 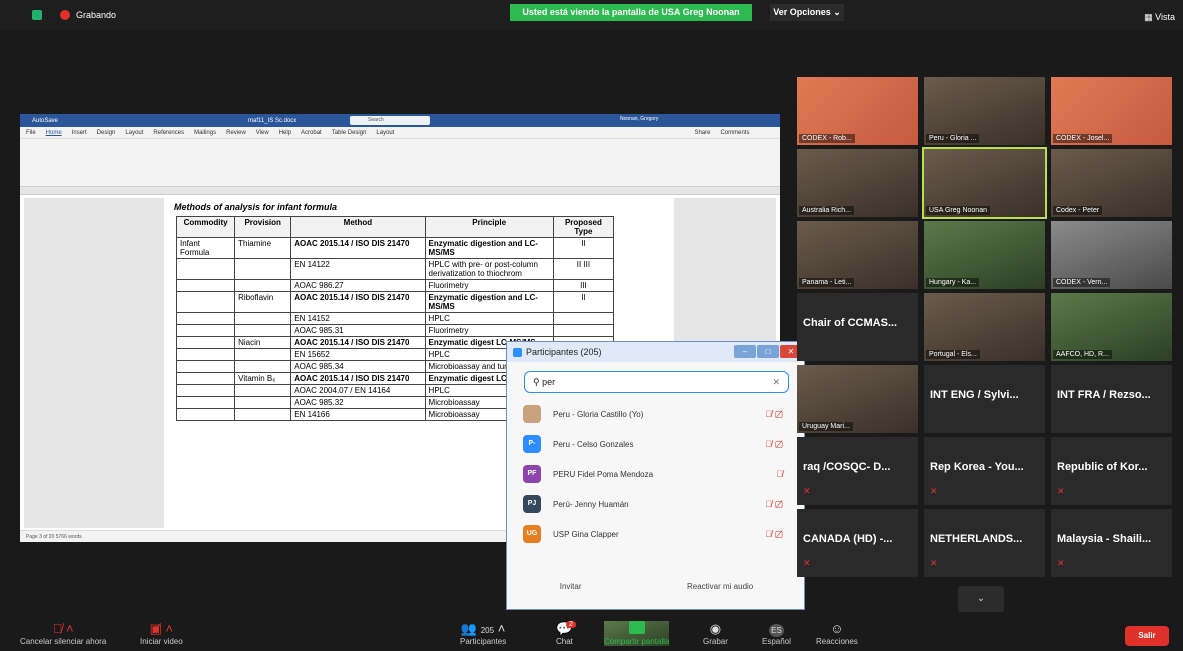 What do you see at coordinates (532, 534) in the screenshot?
I see `avatar: UG` at bounding box center [532, 534].